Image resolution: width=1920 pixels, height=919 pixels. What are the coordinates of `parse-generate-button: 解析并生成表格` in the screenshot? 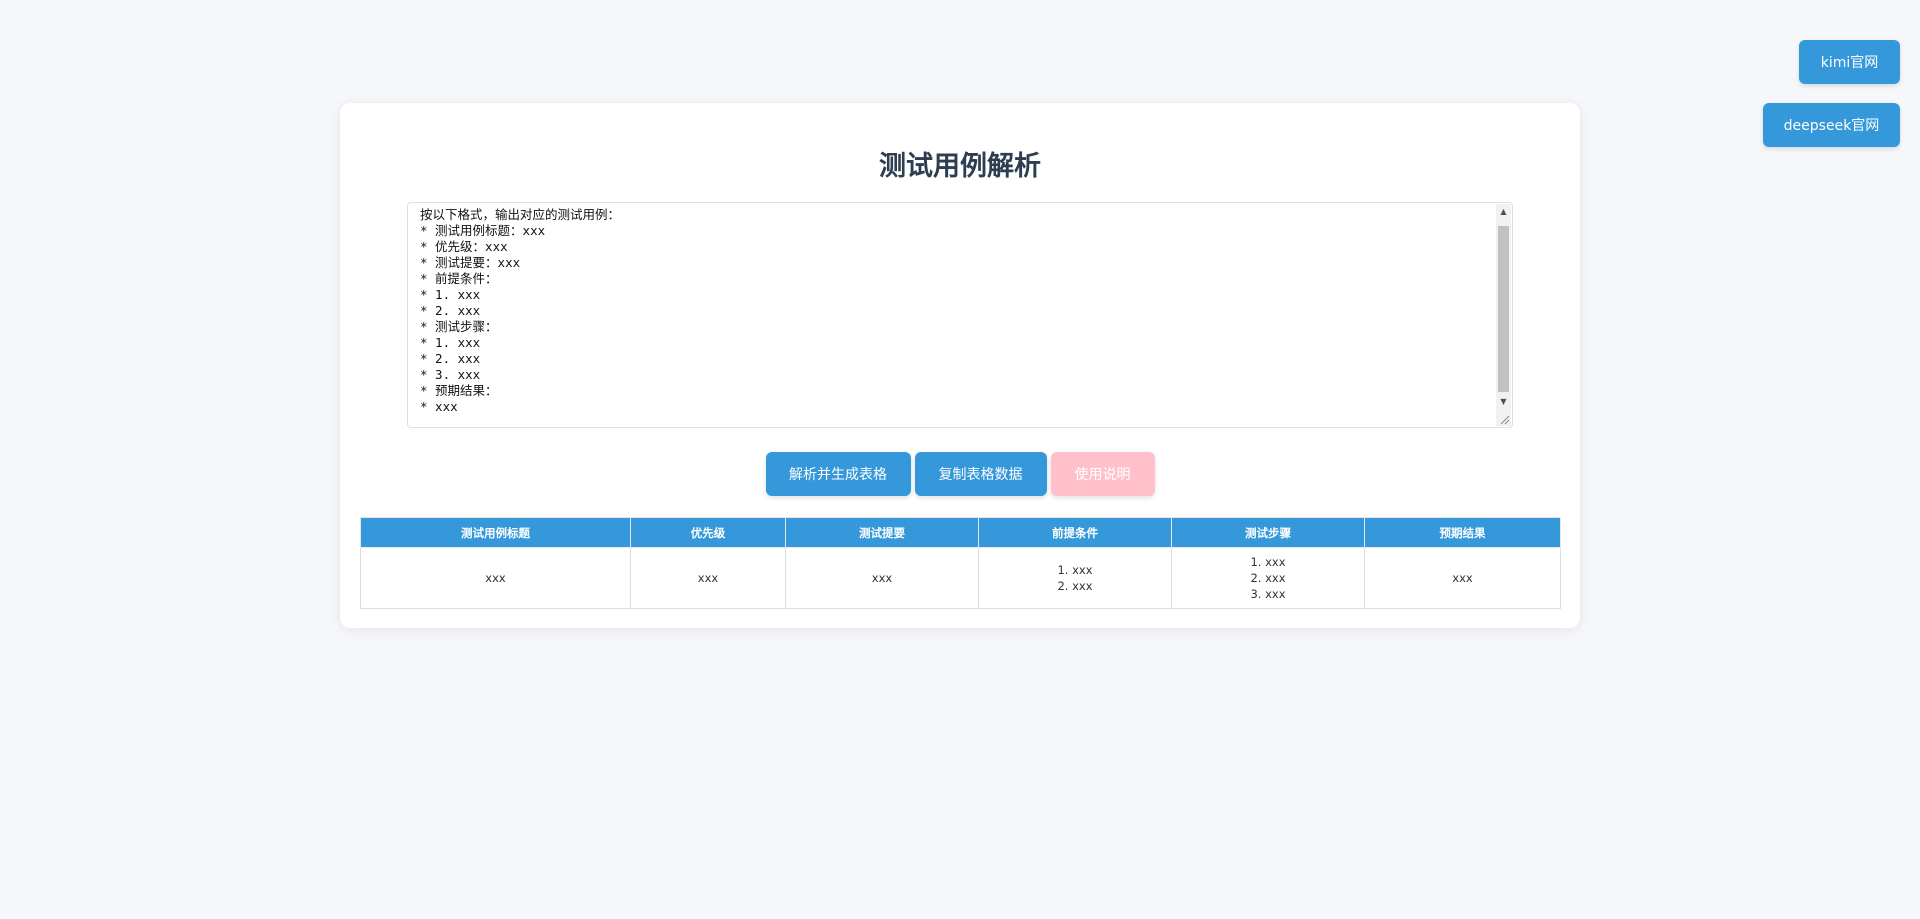 It's located at (838, 474).